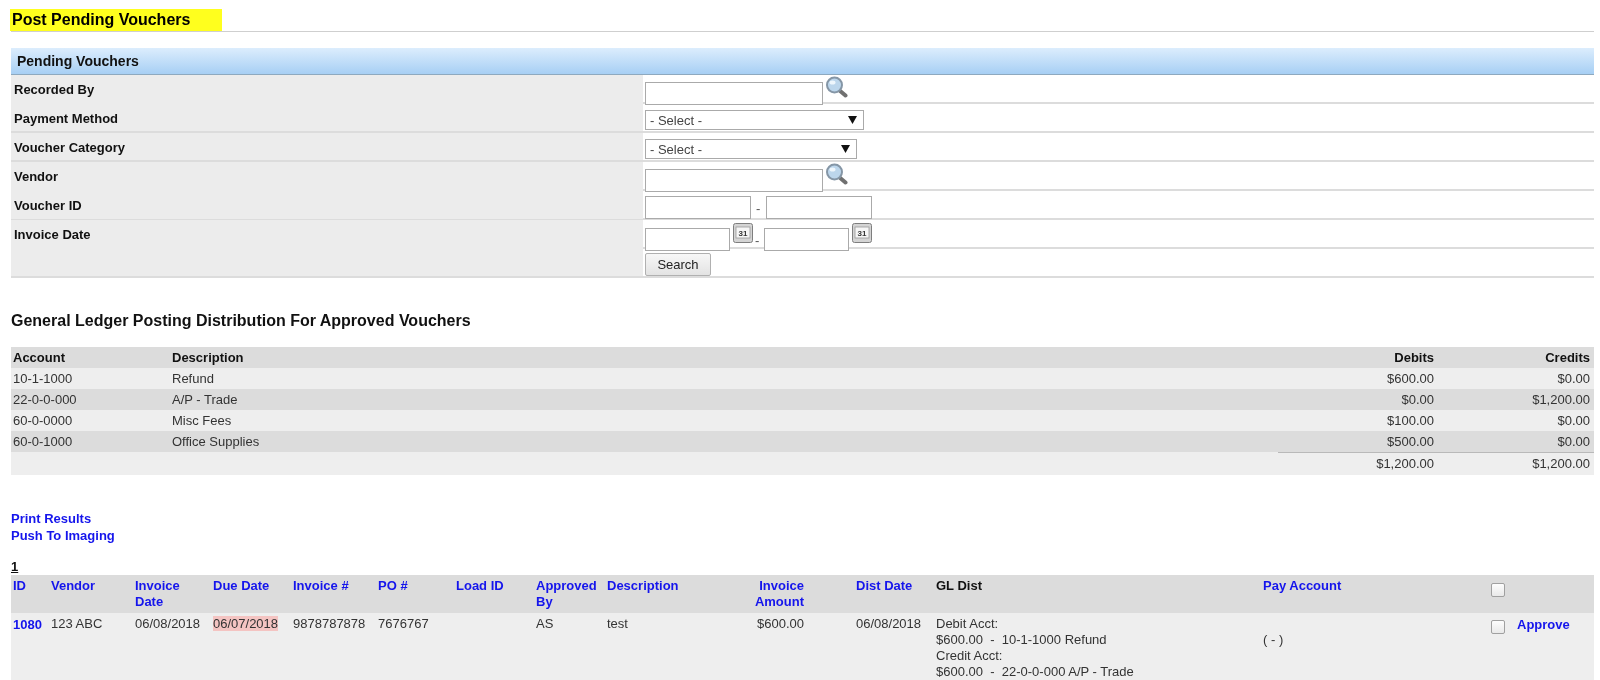 The width and height of the screenshot is (1600, 680). I want to click on column-header: Invoice #, so click(333, 594).